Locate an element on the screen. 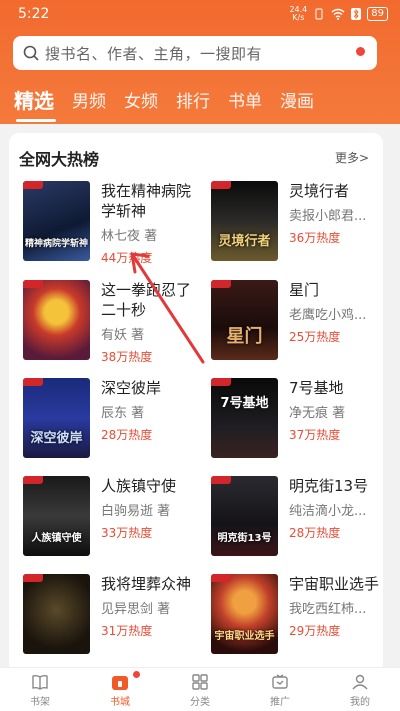 The image size is (400, 711). book-item: 我将埋葬众神 见异思剑 著 31万热度 is located at coordinates (113, 617).